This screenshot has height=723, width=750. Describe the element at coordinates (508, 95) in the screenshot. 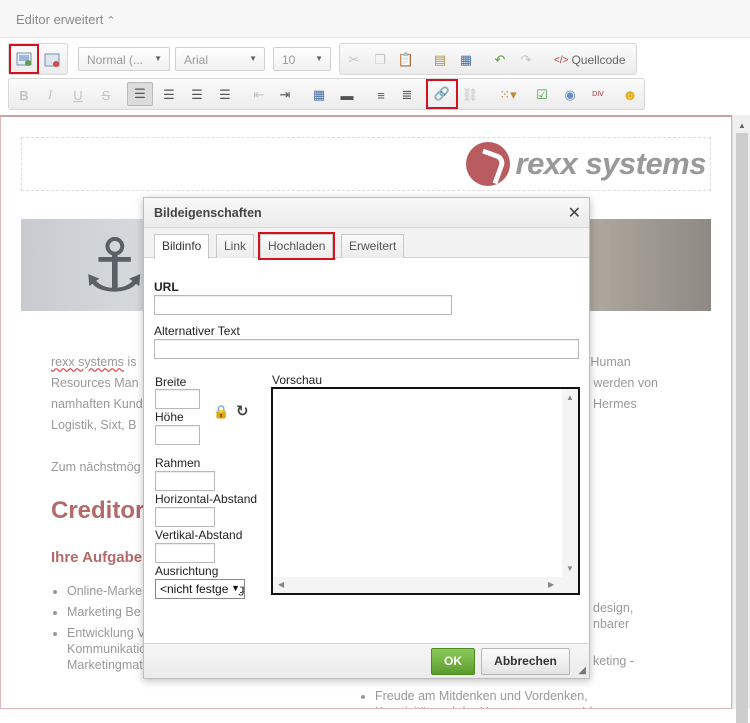

I see `form-button: ⁙▾` at that location.